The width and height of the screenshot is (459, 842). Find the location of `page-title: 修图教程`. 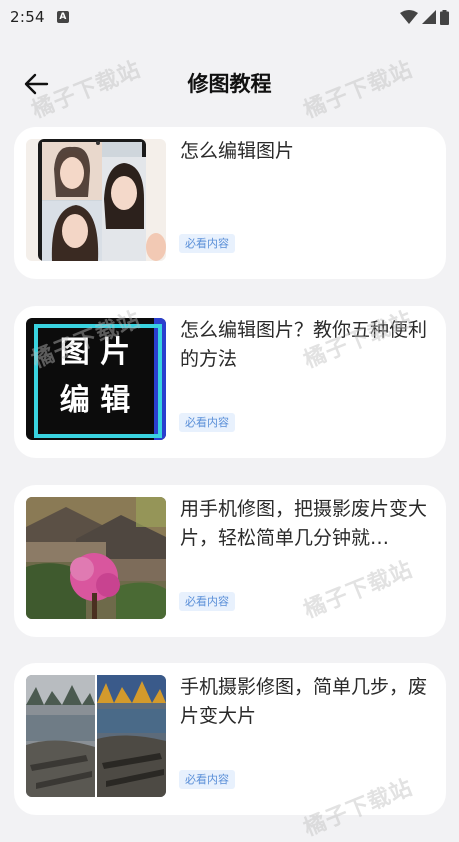

page-title: 修图教程 is located at coordinates (229, 84).